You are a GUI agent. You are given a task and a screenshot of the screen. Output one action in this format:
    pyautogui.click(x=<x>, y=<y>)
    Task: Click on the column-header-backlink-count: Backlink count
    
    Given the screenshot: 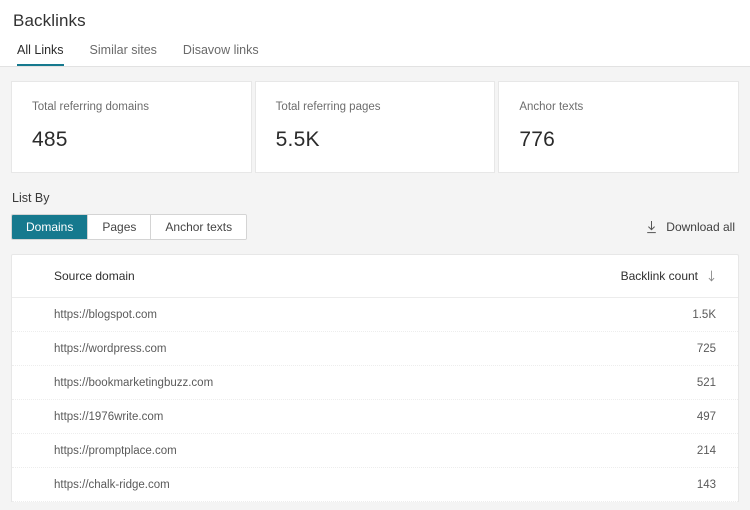 What is the action you would take?
    pyautogui.click(x=668, y=276)
    